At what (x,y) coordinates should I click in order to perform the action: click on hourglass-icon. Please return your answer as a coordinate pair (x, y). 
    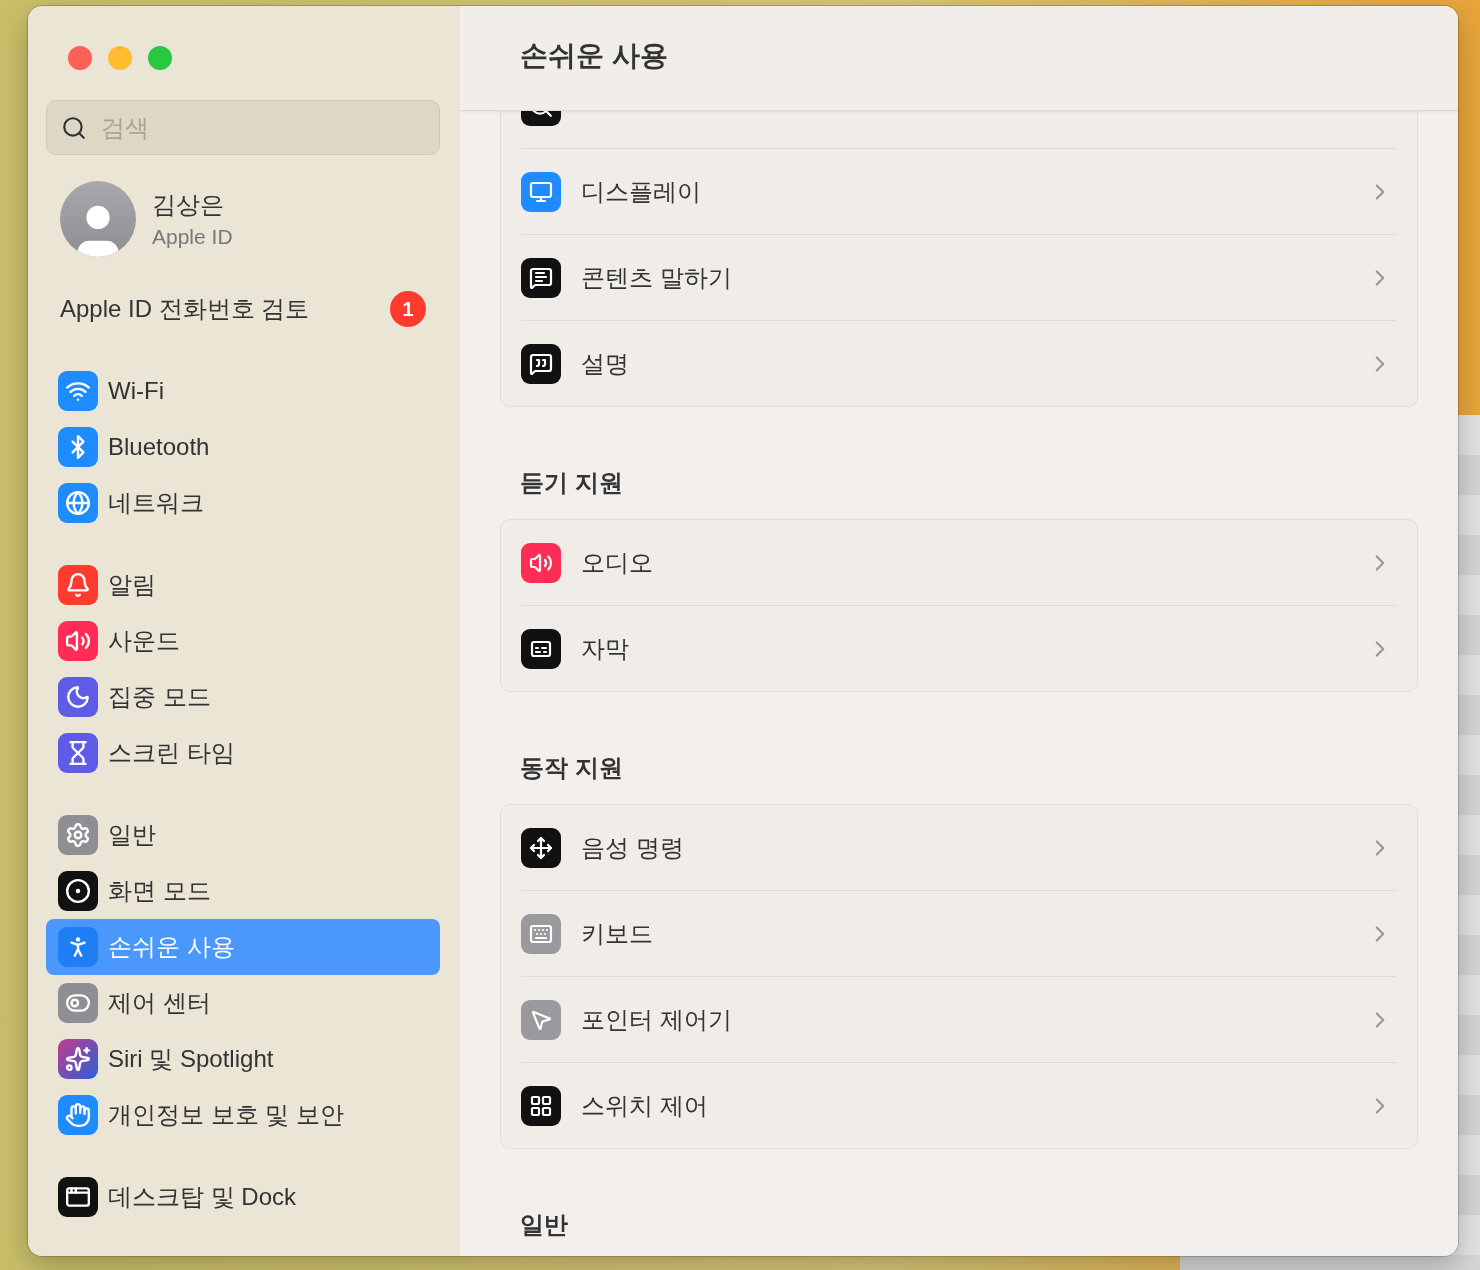
    Looking at the image, I should click on (78, 753).